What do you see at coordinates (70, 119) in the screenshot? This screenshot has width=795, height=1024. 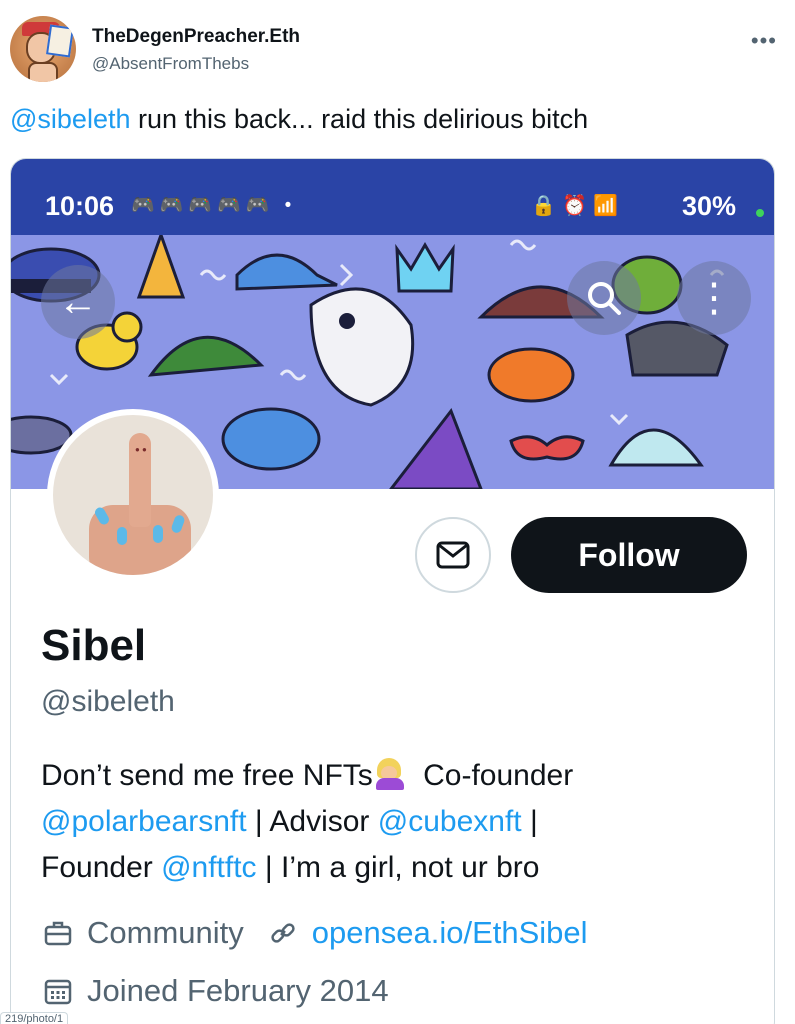 I see `tweet-mention-link: @sibeleth` at bounding box center [70, 119].